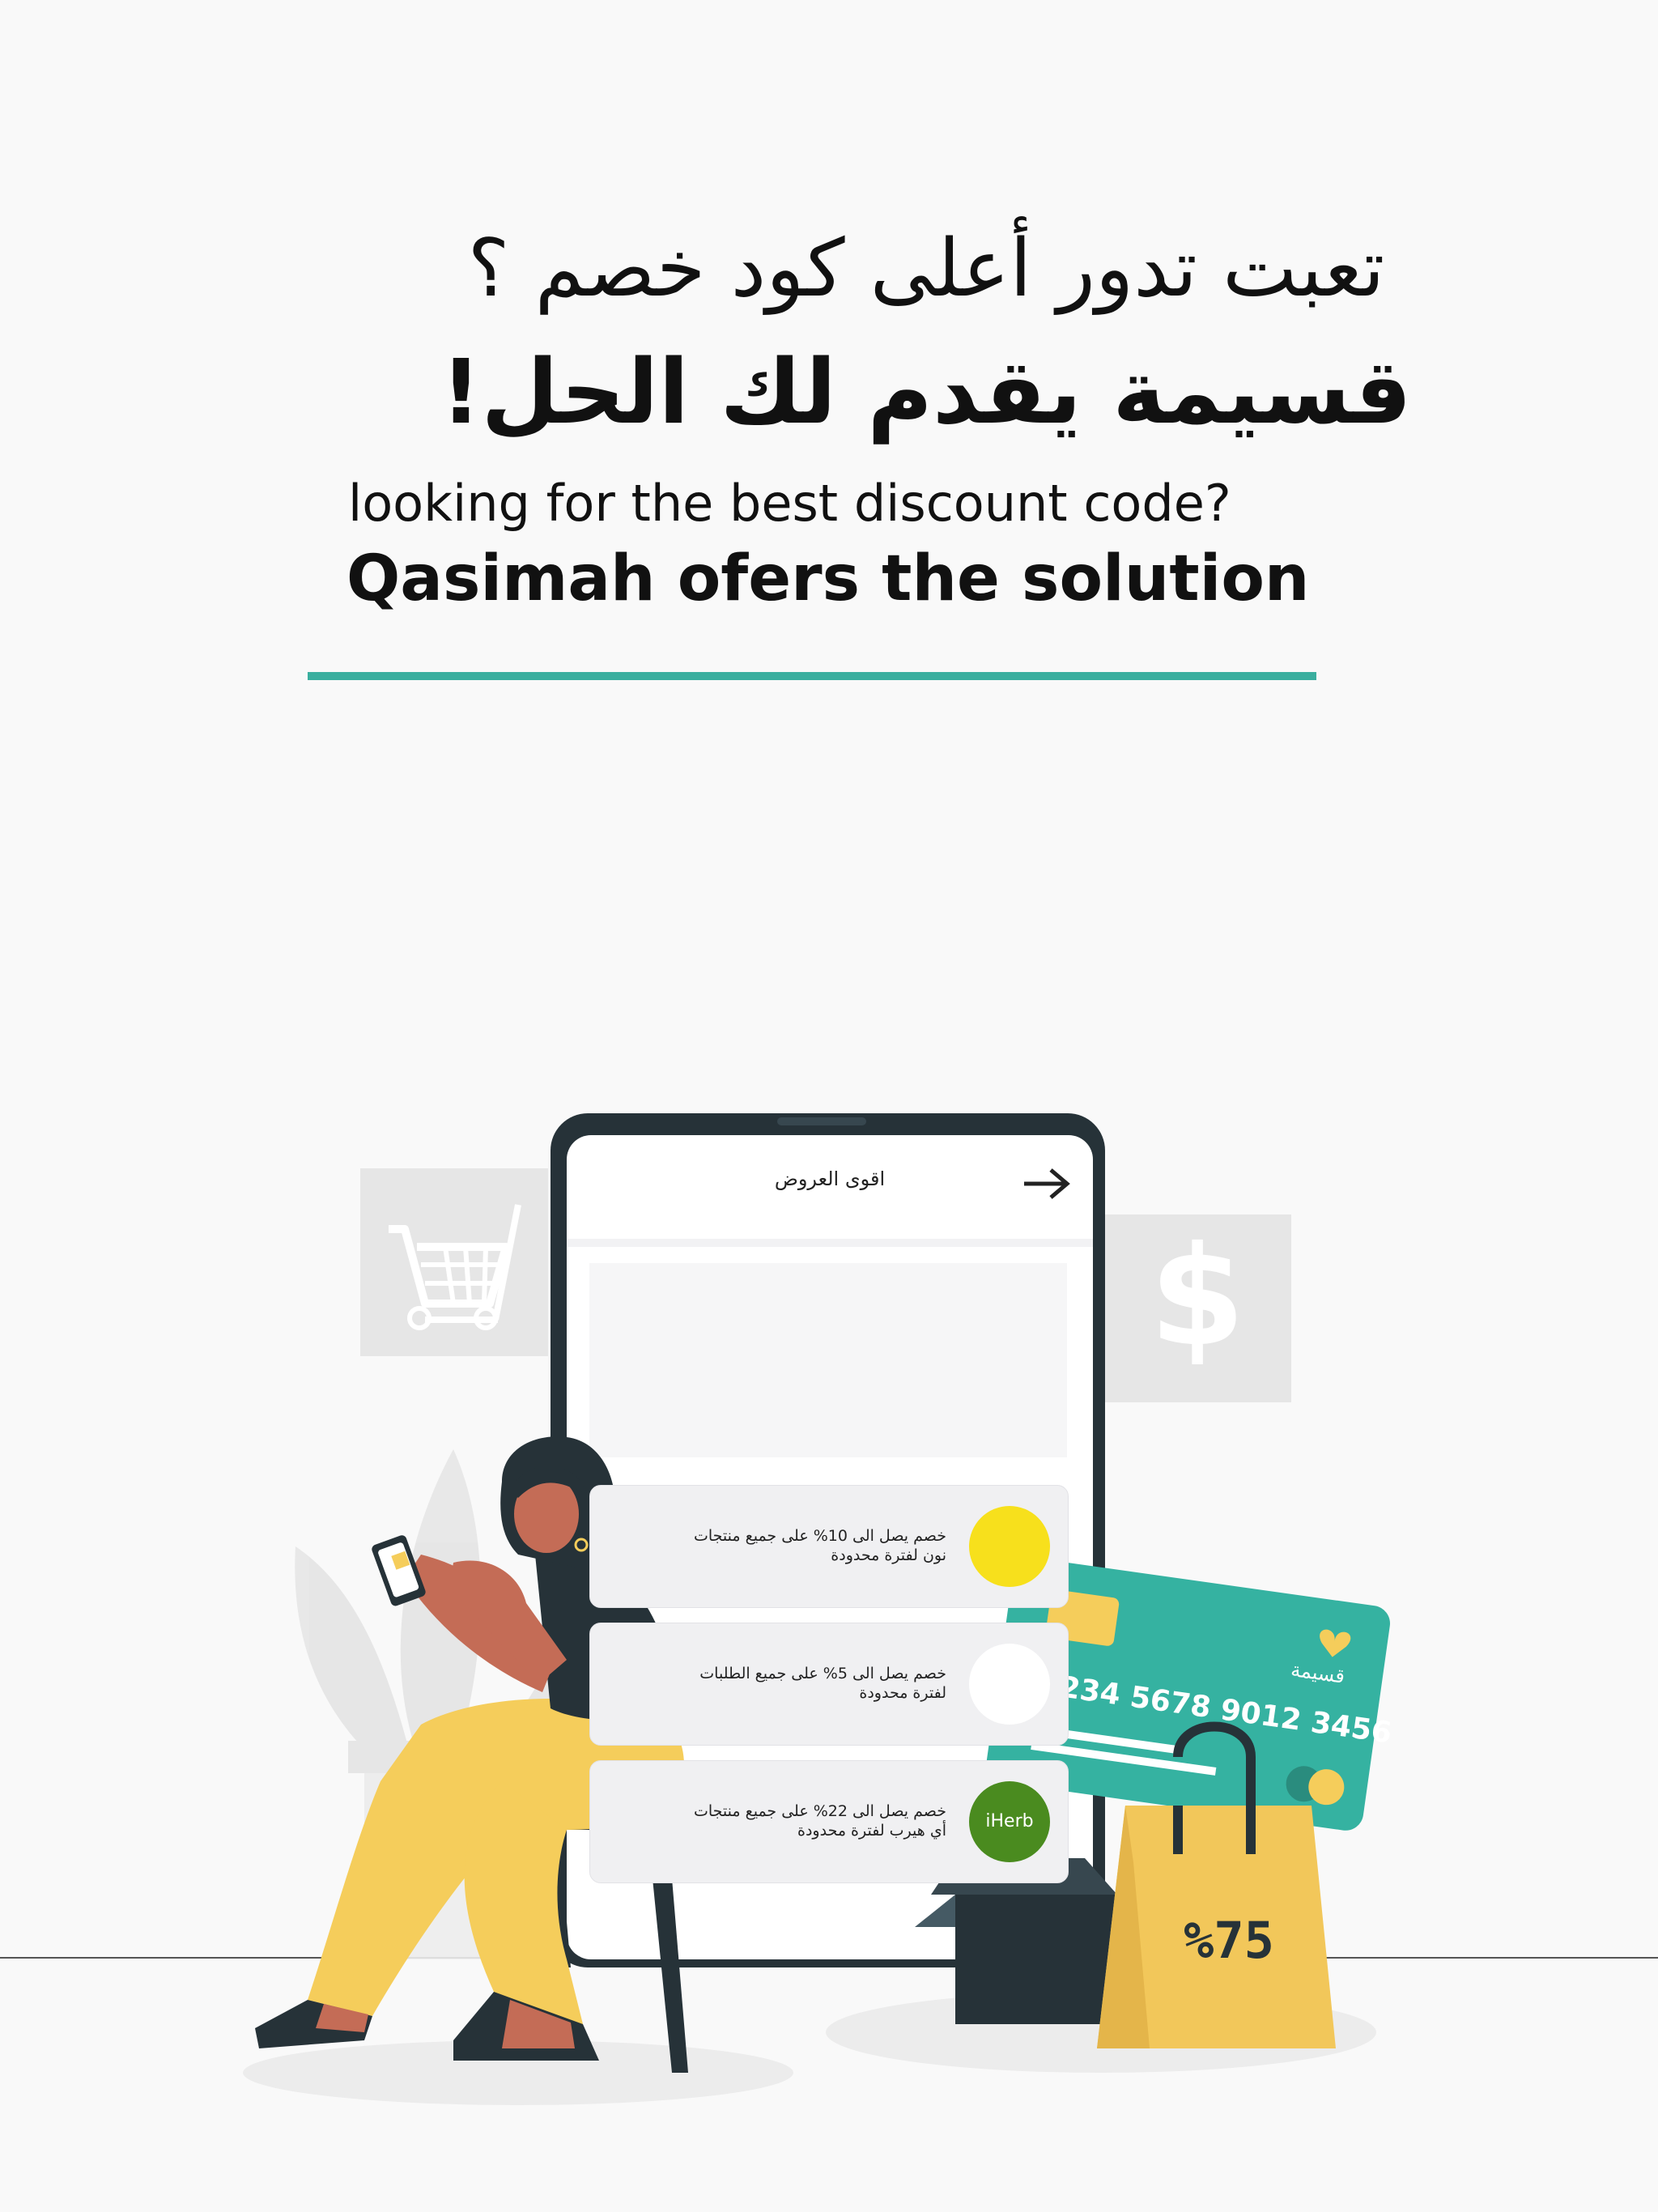 The height and width of the screenshot is (2212, 1658). What do you see at coordinates (819, 1536) in the screenshot?
I see `offer-text-line: خصم يصل الى 10% على جميع منتجات` at bounding box center [819, 1536].